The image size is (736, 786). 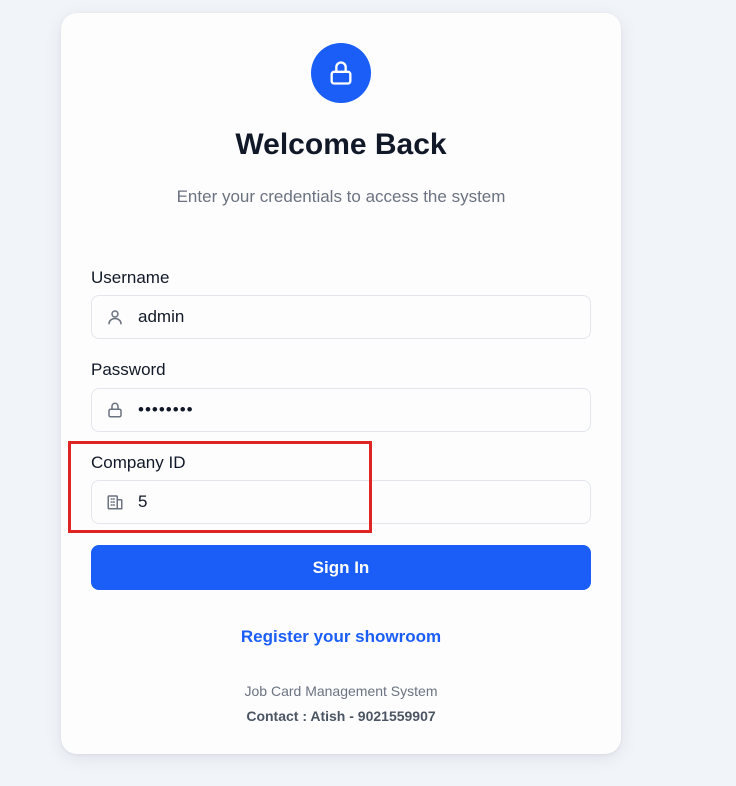 What do you see at coordinates (341, 502) in the screenshot?
I see `company-id-field: 5` at bounding box center [341, 502].